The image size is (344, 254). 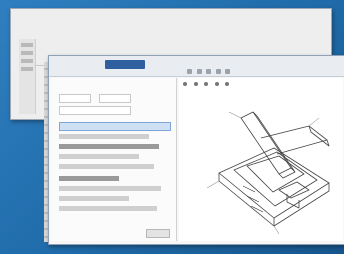 I want to click on panel-button, so click(x=158, y=233).